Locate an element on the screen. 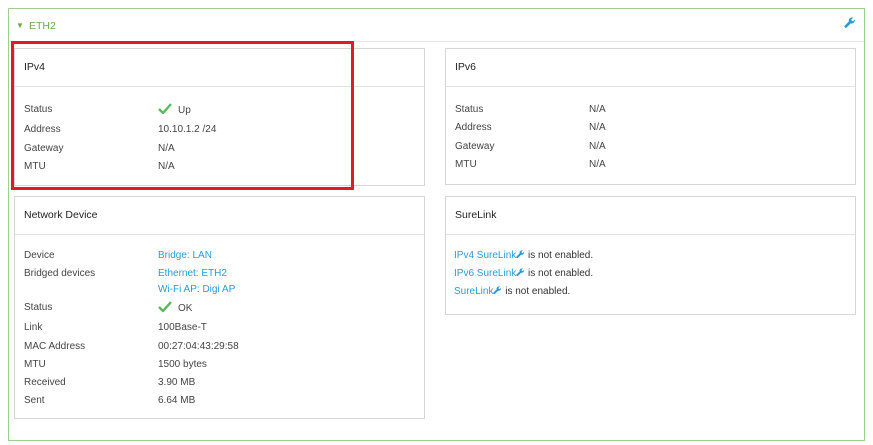 Image resolution: width=873 pixels, height=445 pixels. bridged-devices-label: Bridged devices is located at coordinates (60, 273).